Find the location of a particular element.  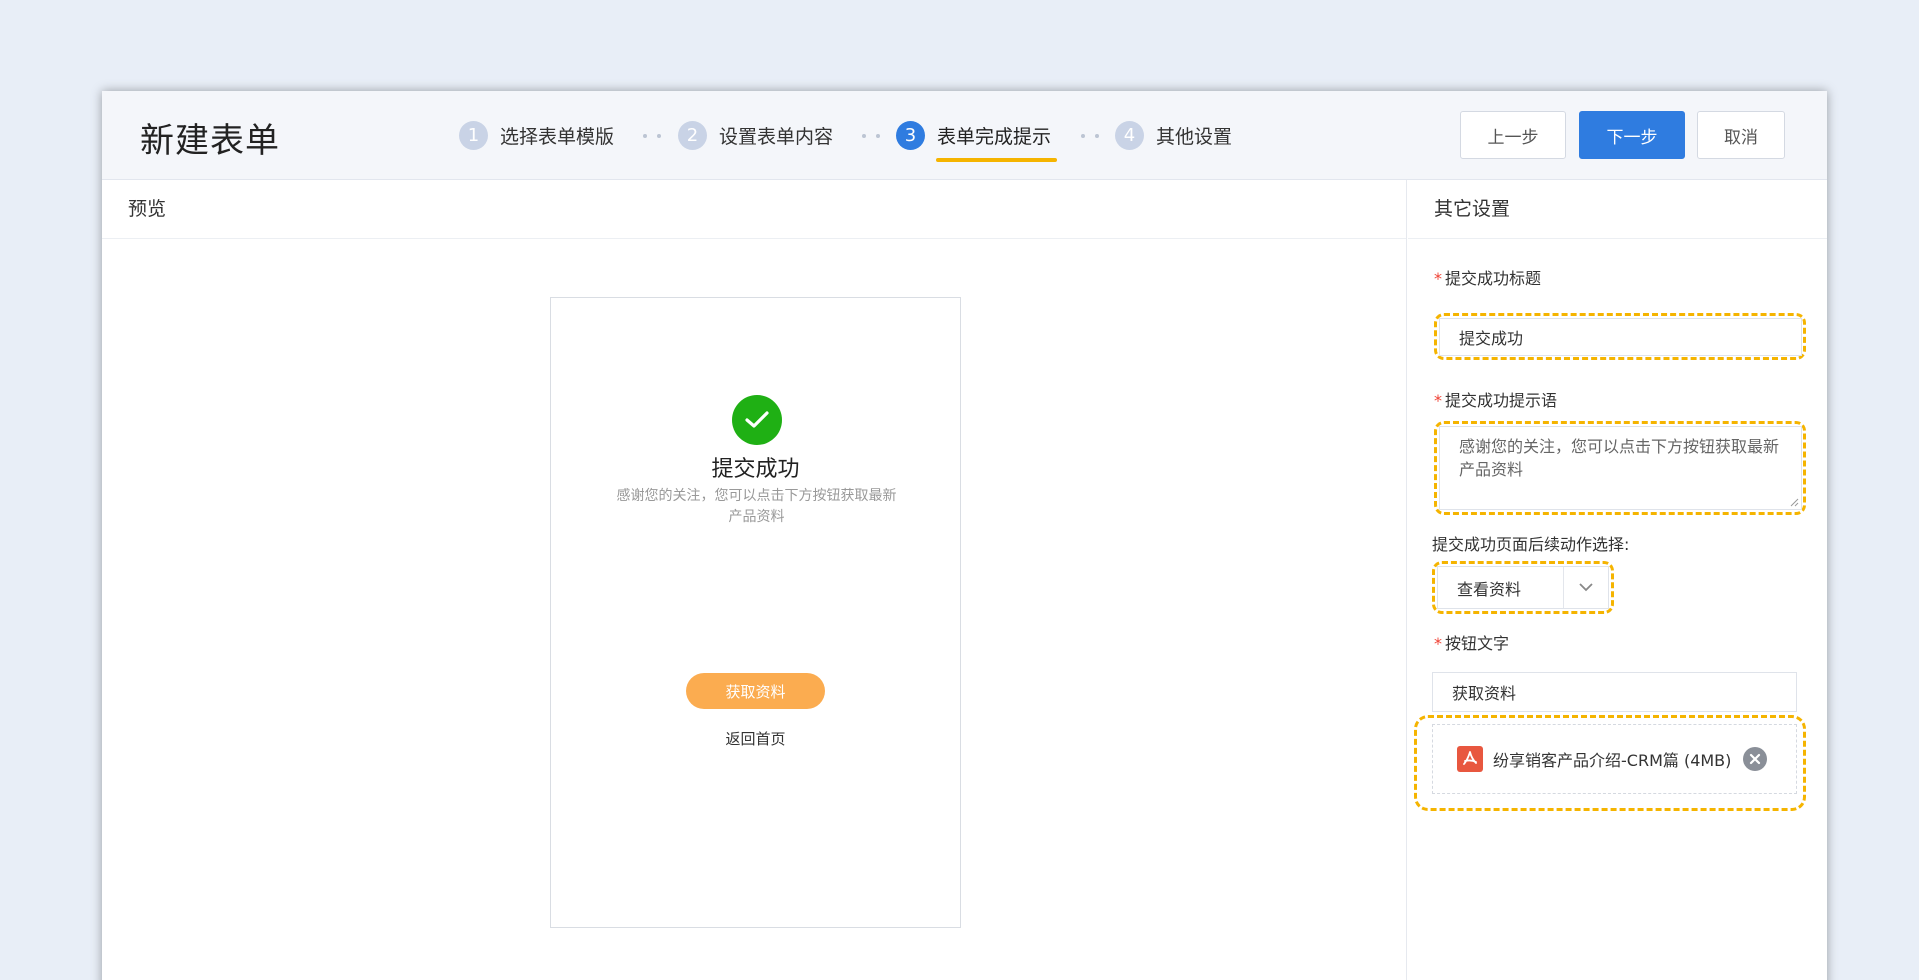

back-home-link: 返回首页 is located at coordinates (755, 738).